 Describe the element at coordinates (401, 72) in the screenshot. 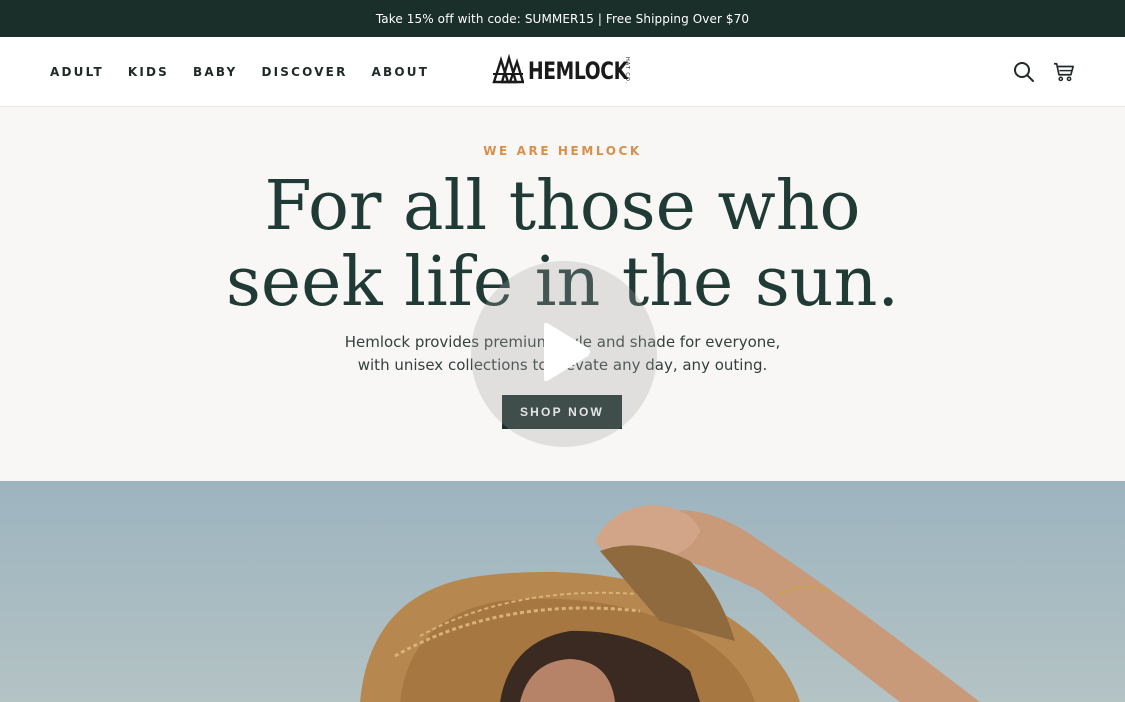

I see `nav-item-about: ABOUT` at that location.